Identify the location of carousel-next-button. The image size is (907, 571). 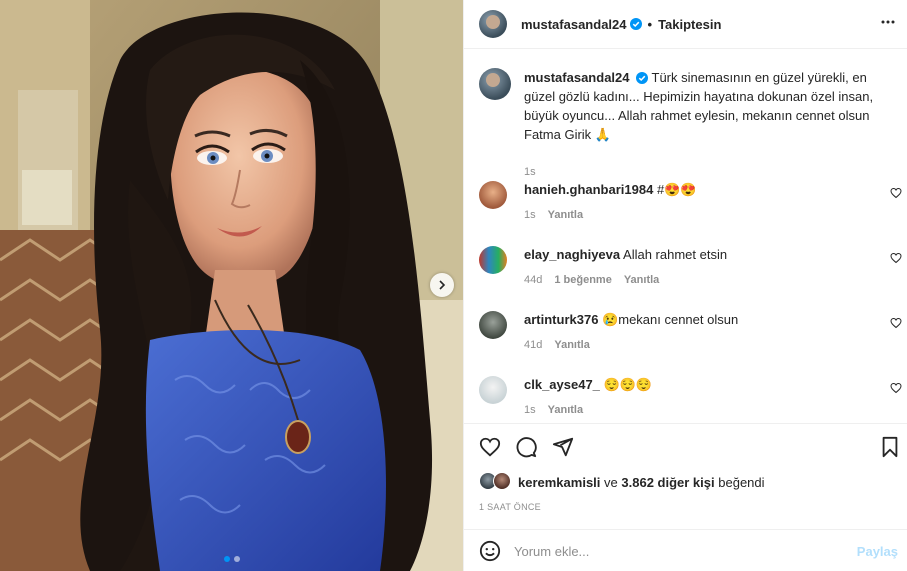
(442, 285).